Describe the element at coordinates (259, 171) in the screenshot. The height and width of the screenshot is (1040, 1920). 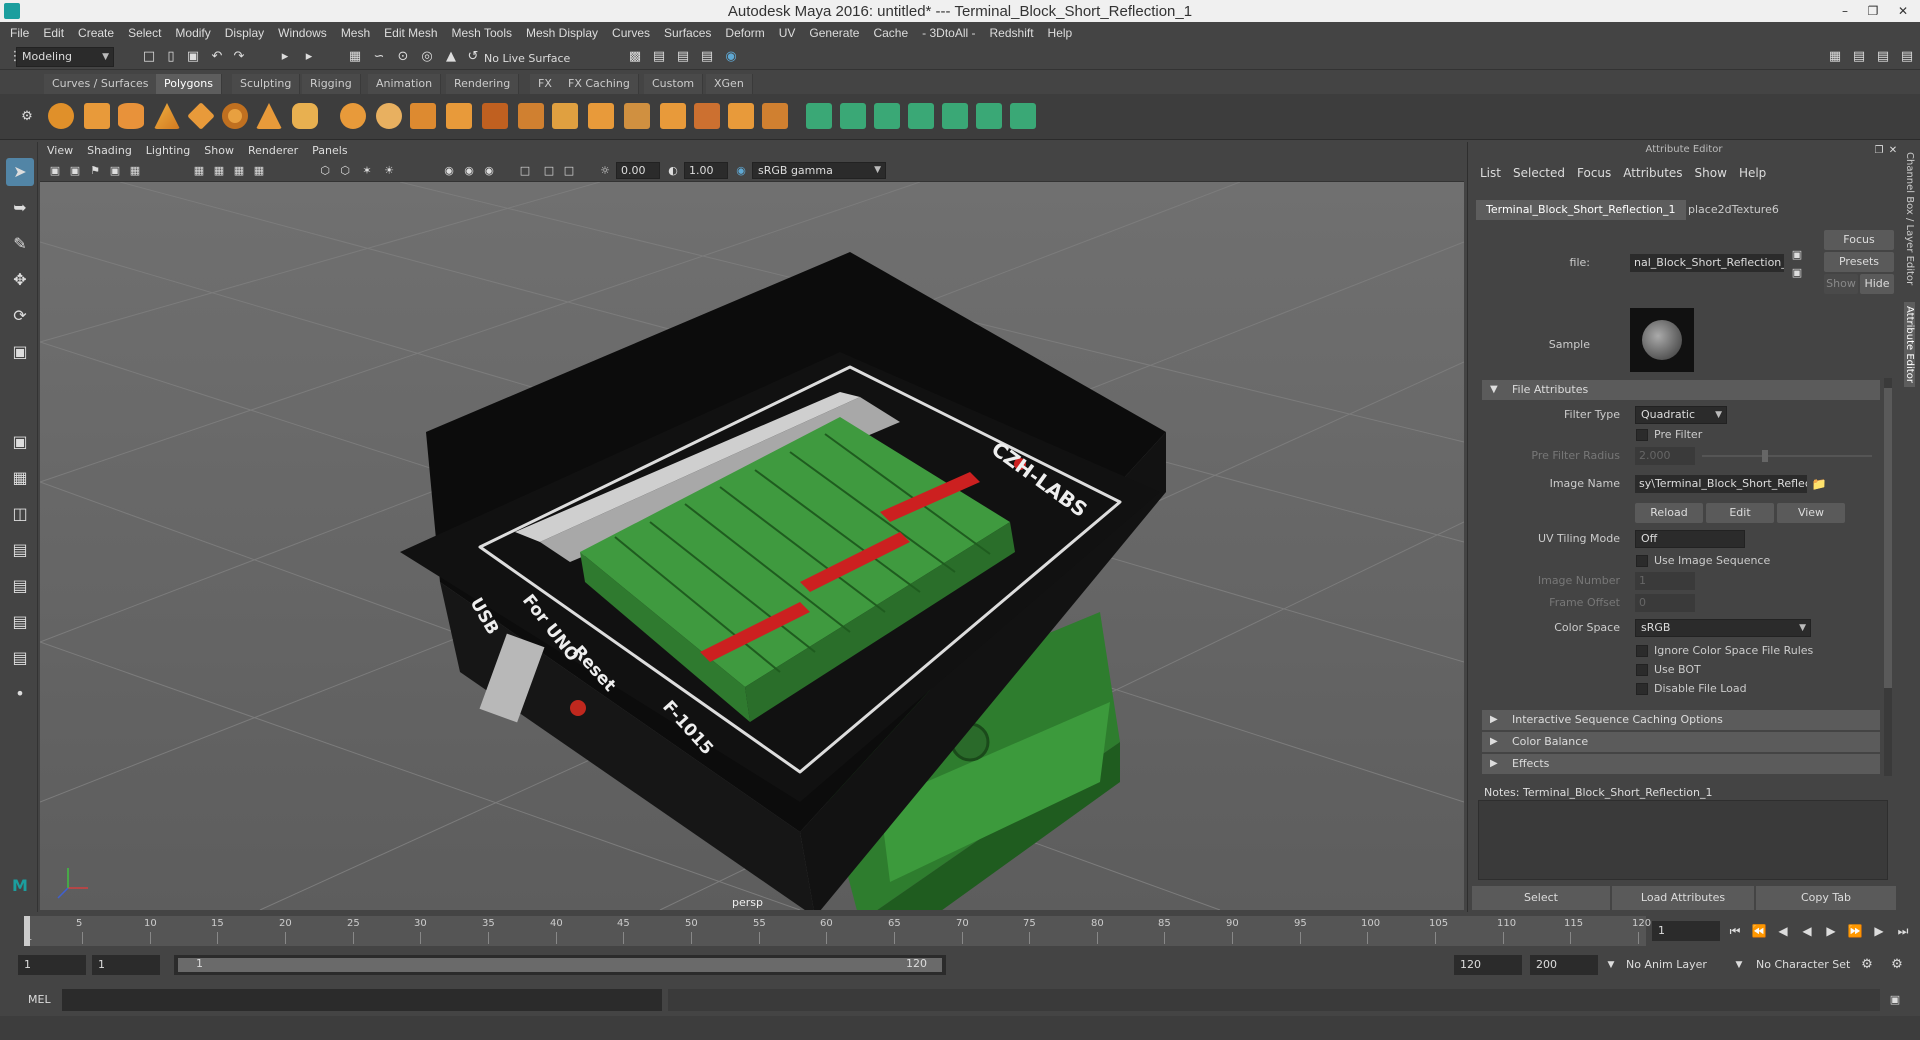
I see `use-lights-icon: ▦` at that location.